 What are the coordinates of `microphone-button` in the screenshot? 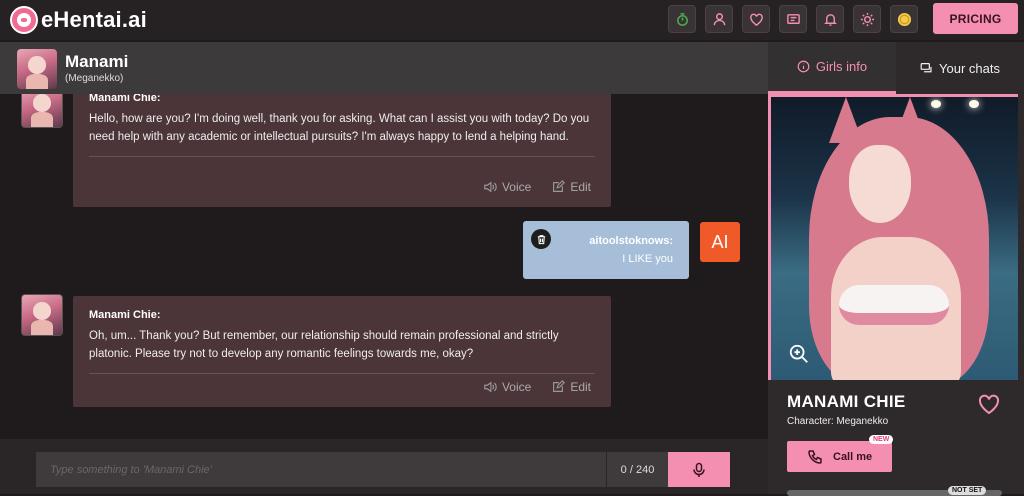 It's located at (699, 469).